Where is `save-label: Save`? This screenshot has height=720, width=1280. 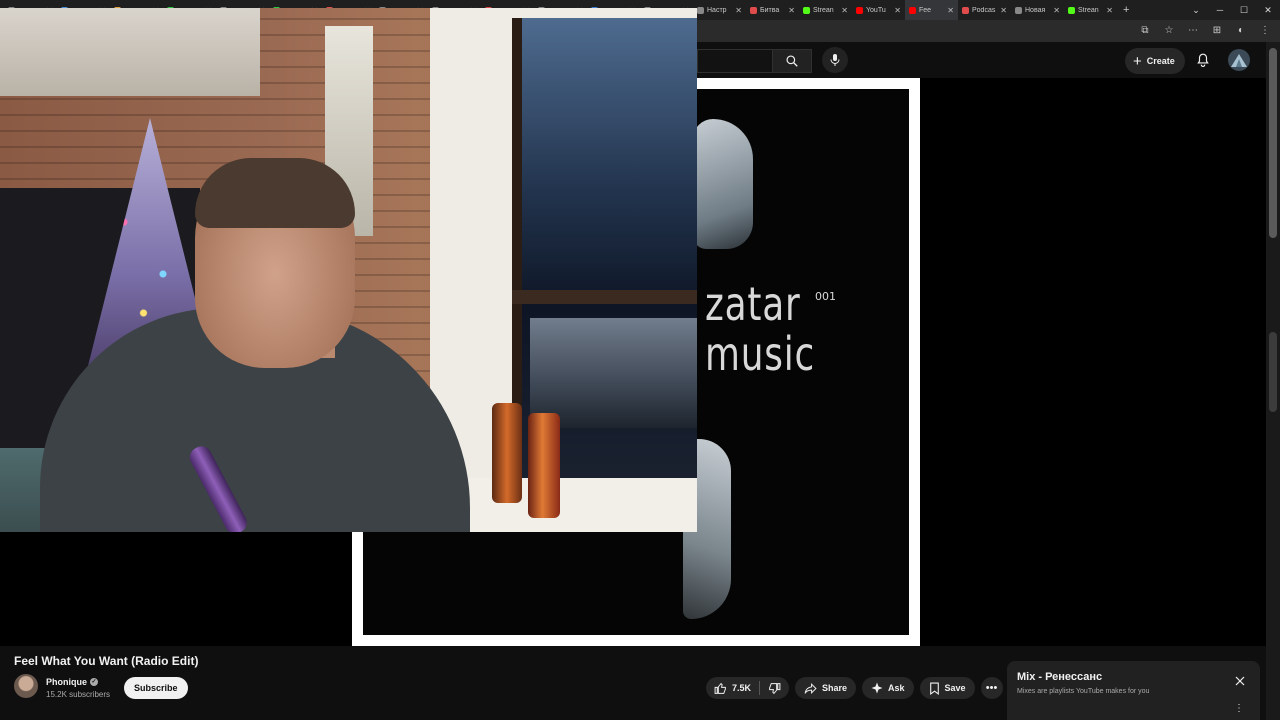 save-label: Save is located at coordinates (955, 688).